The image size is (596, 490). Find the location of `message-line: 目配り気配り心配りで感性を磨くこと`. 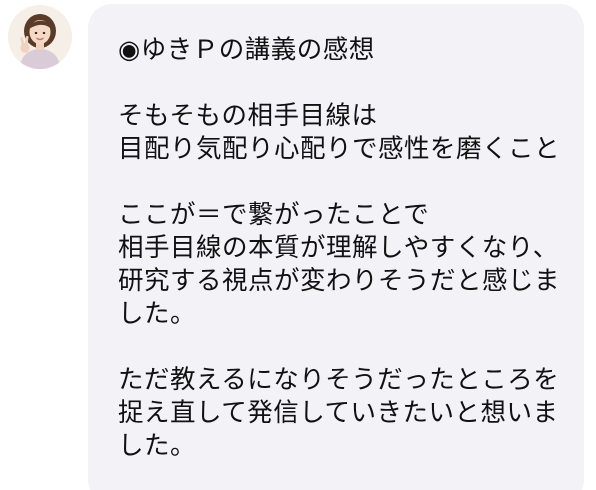

message-line: 目配り気配り心配りで感性を磨くこと is located at coordinates (339, 149).